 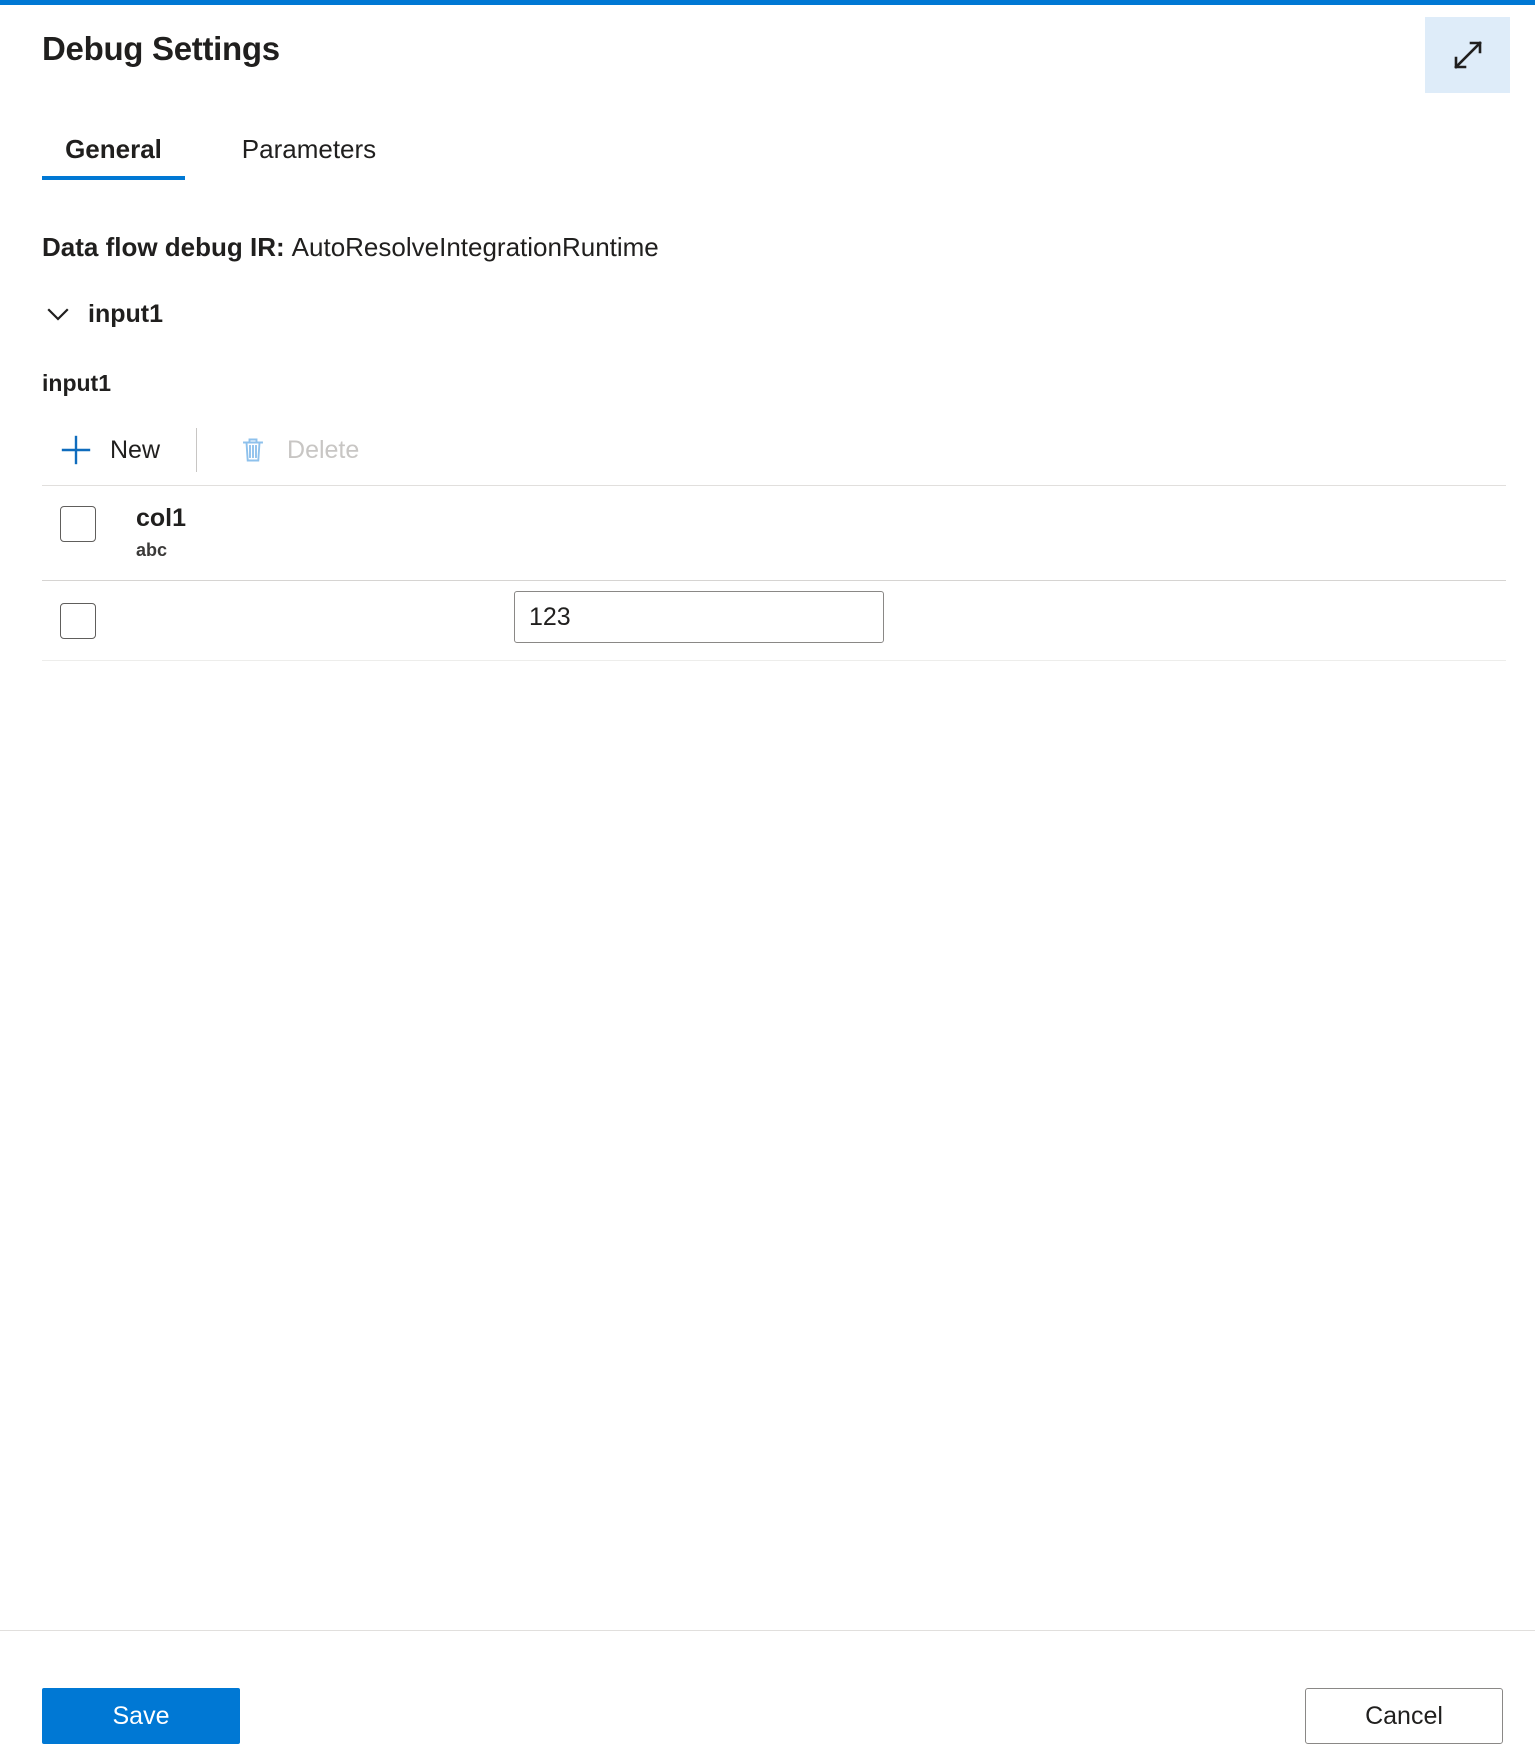 I want to click on new-row-label: New, so click(x=135, y=449).